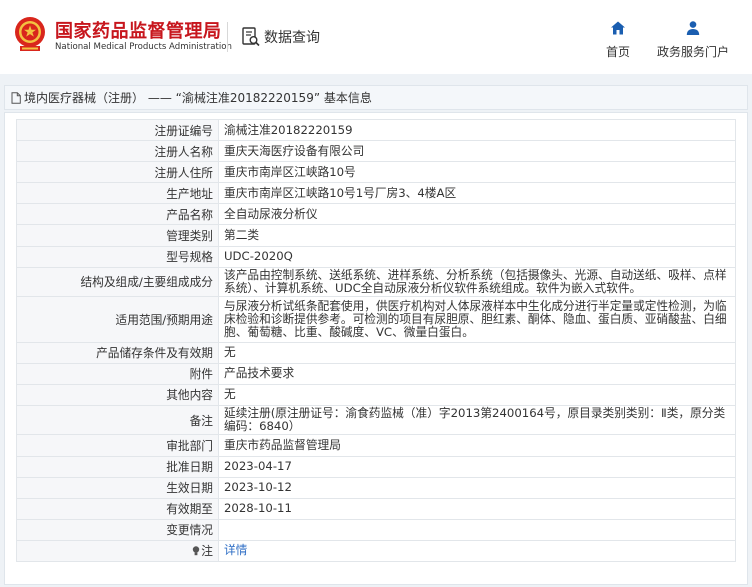 This screenshot has height=587, width=752. Describe the element at coordinates (477, 373) in the screenshot. I see `field-value: 产品技术要求` at that location.